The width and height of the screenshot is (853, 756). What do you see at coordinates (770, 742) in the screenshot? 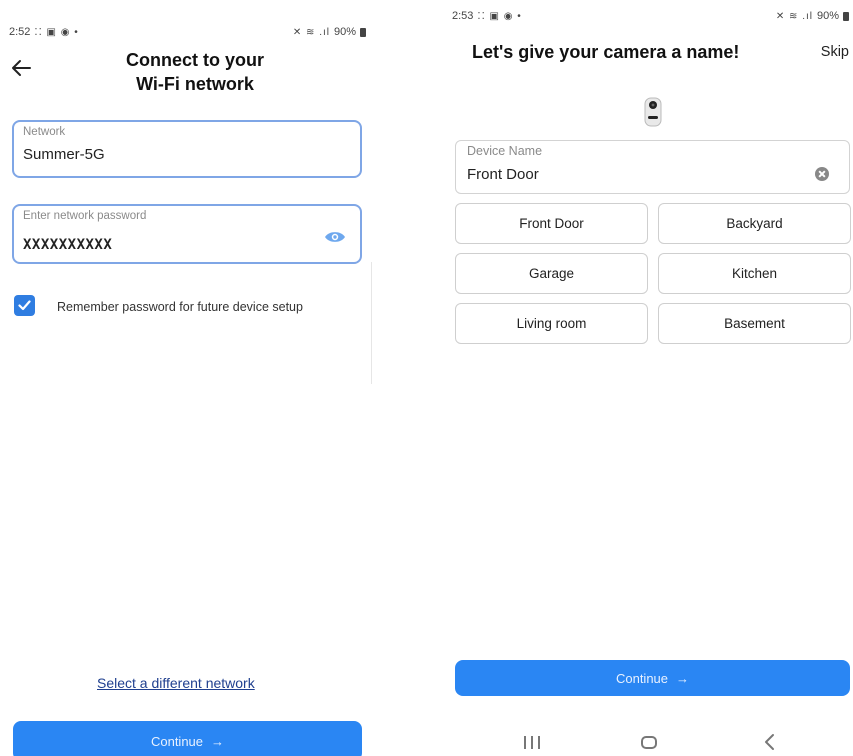
I see `back-chevron-icon` at bounding box center [770, 742].